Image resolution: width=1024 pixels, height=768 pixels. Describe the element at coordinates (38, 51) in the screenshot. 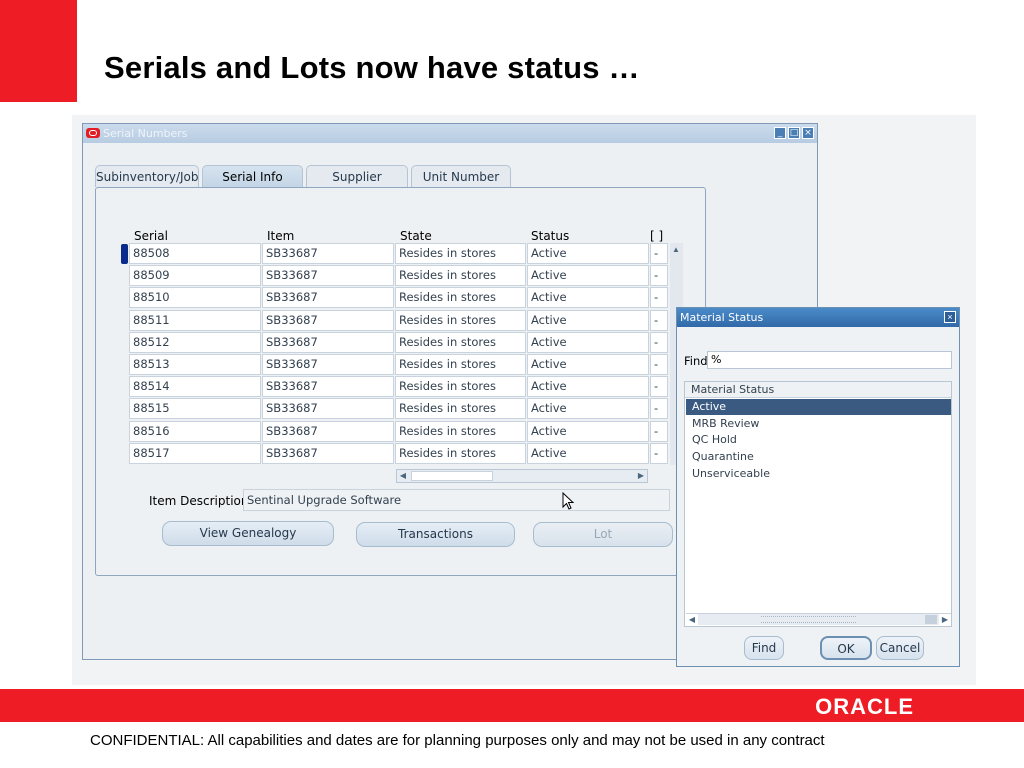

I see `brand-red-block` at that location.